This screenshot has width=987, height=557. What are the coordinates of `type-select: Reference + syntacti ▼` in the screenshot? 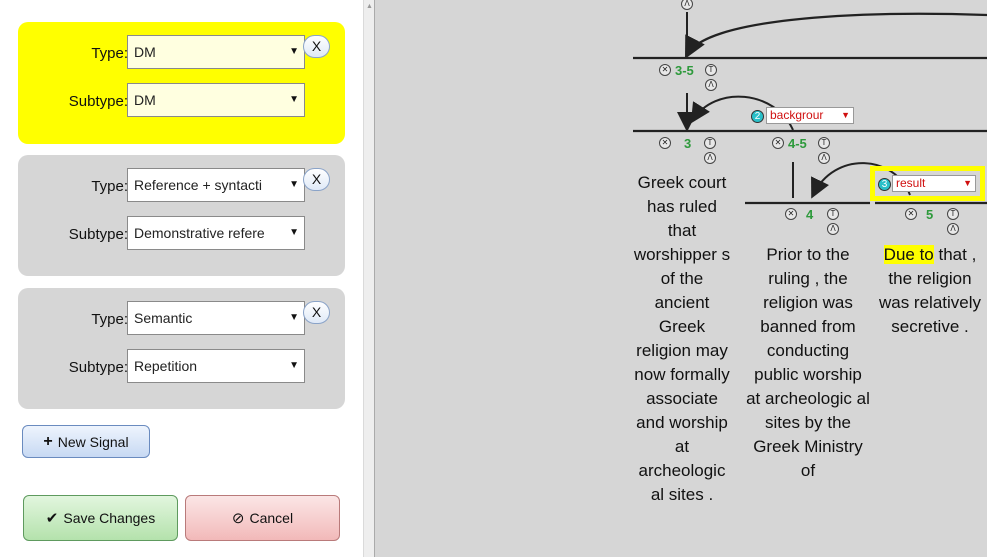 It's located at (216, 185).